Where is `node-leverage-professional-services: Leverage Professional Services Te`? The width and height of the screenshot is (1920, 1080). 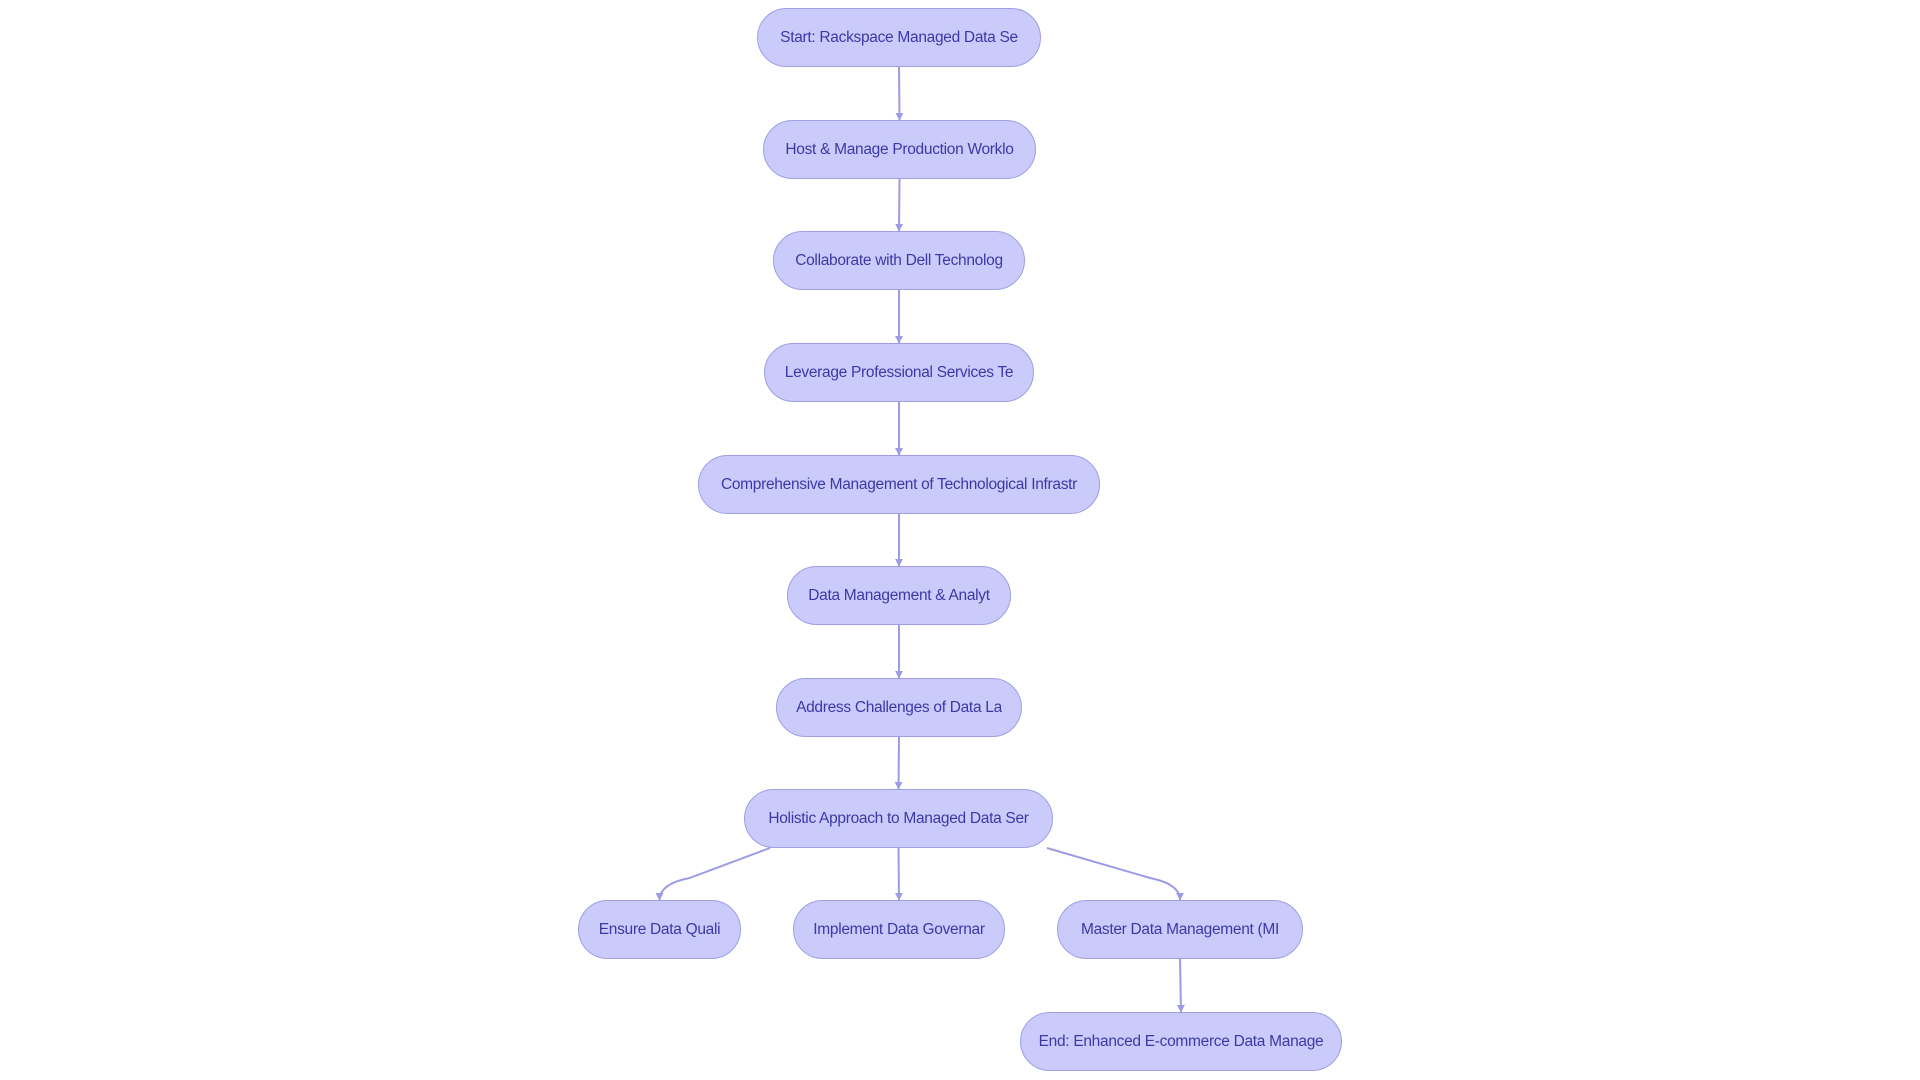 node-leverage-professional-services: Leverage Professional Services Te is located at coordinates (899, 372).